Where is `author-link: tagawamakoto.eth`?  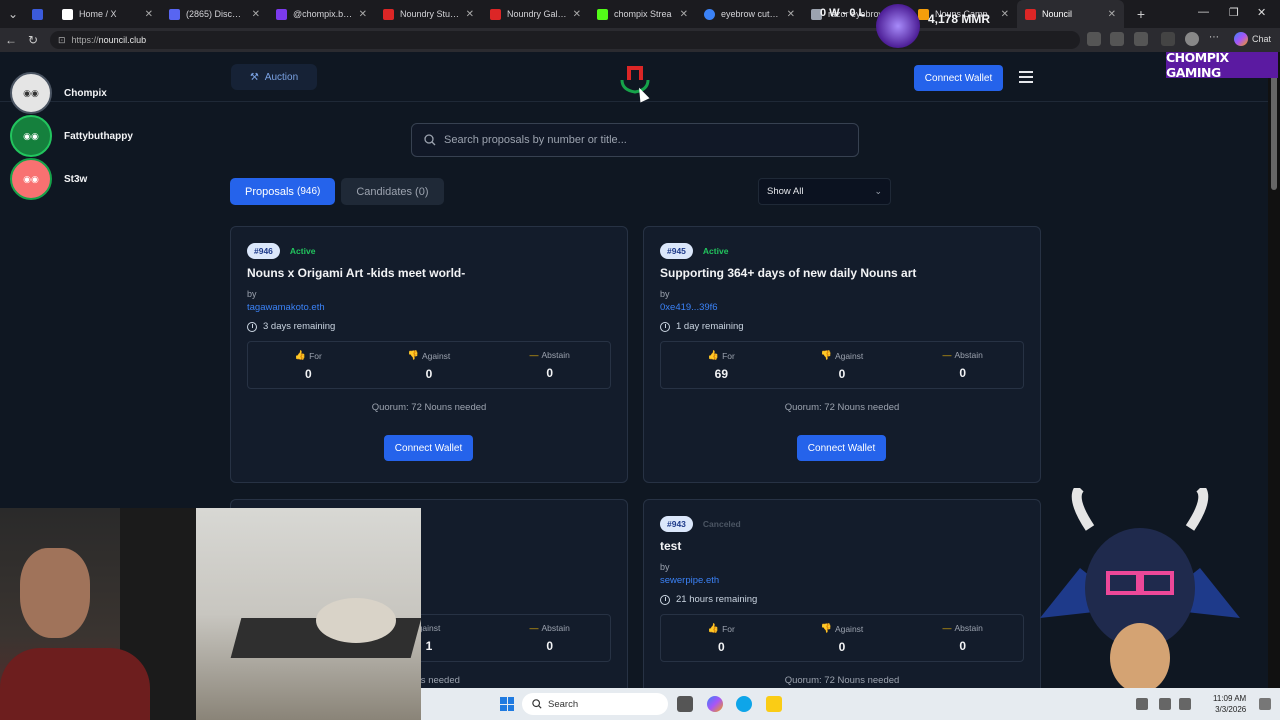
author-link: tagawamakoto.eth is located at coordinates (286, 307).